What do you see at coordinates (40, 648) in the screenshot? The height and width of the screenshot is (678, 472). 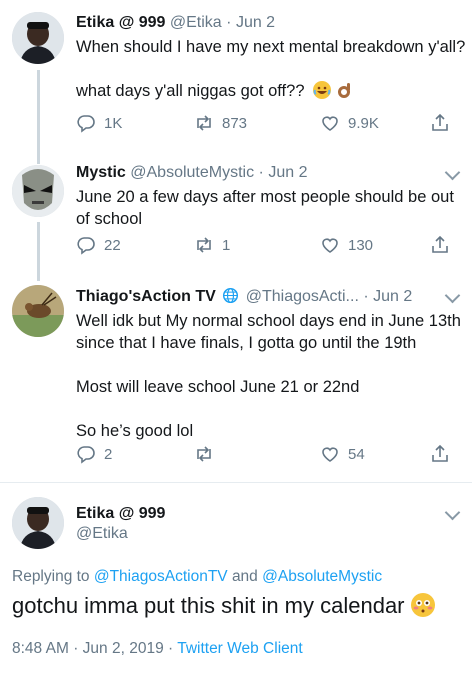 I see `tweet-time: 8:48 AM` at bounding box center [40, 648].